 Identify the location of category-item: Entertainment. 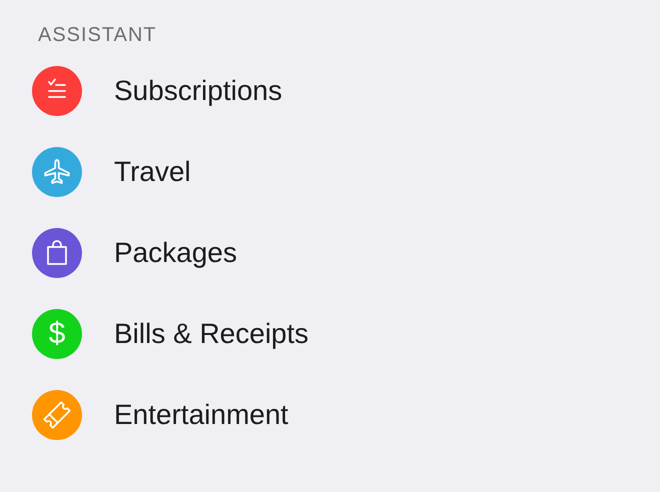
(201, 414).